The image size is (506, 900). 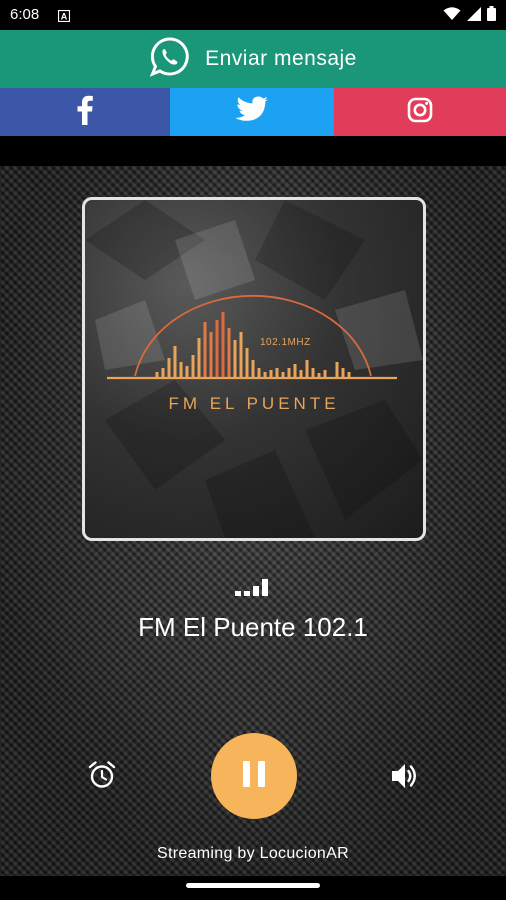 What do you see at coordinates (285, 342) in the screenshot?
I see `logo-frequency: 102.1MHZ` at bounding box center [285, 342].